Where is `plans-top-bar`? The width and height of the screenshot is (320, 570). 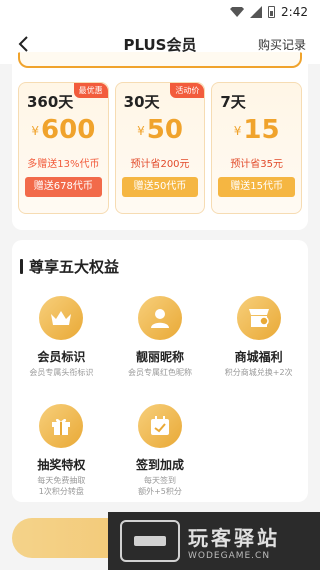 plans-top-bar is located at coordinates (160, 60).